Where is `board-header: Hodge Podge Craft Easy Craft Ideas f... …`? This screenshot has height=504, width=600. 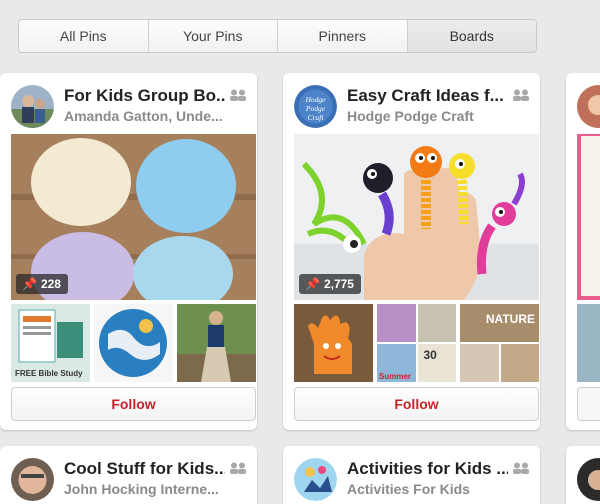
board-header: Hodge Podge Craft Easy Craft Ideas f... … is located at coordinates (412, 107).